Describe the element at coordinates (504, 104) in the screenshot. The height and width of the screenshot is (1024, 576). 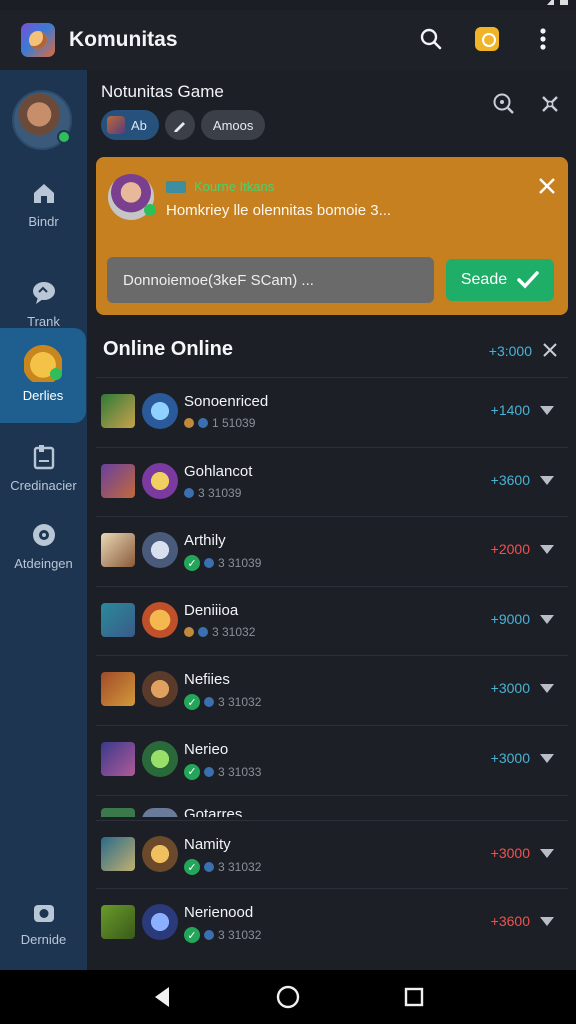
I see `search-zoom-icon` at that location.